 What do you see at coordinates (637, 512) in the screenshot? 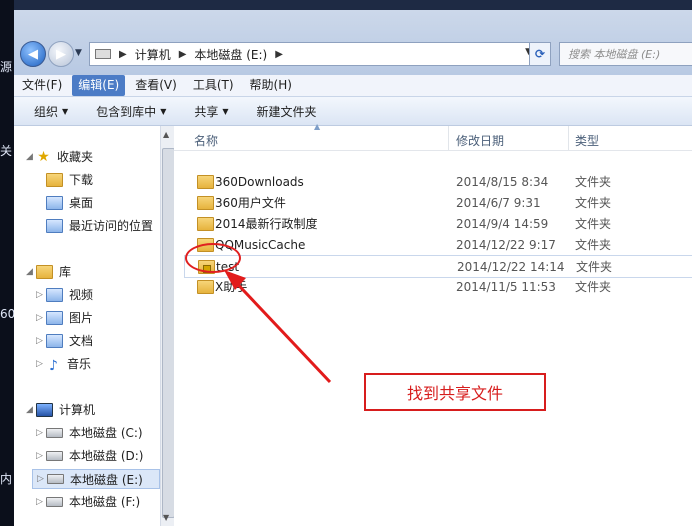
I see `watermark-subtext: jingyan.baidu.com` at bounding box center [637, 512].